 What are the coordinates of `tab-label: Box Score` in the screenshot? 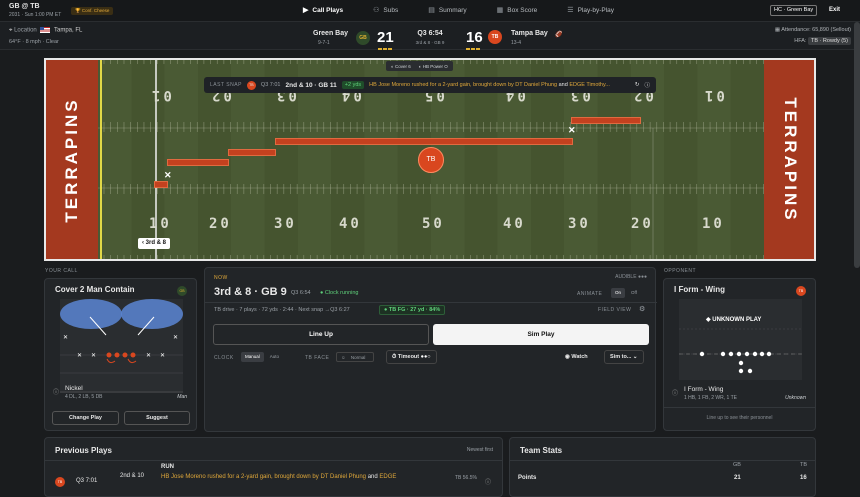 It's located at (522, 10).